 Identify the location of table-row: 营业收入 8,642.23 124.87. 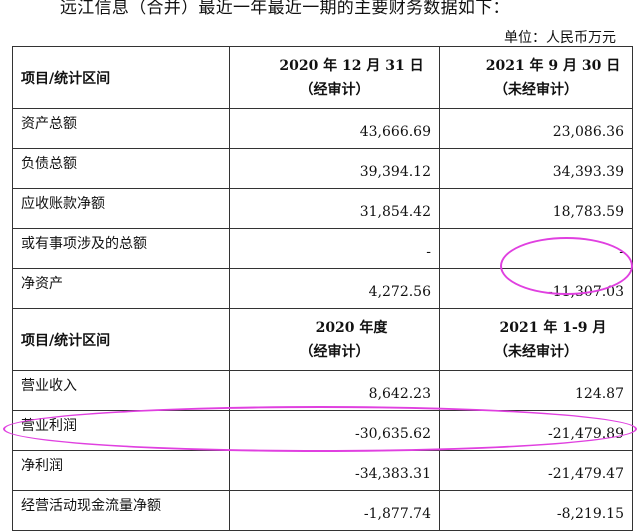
(322, 390).